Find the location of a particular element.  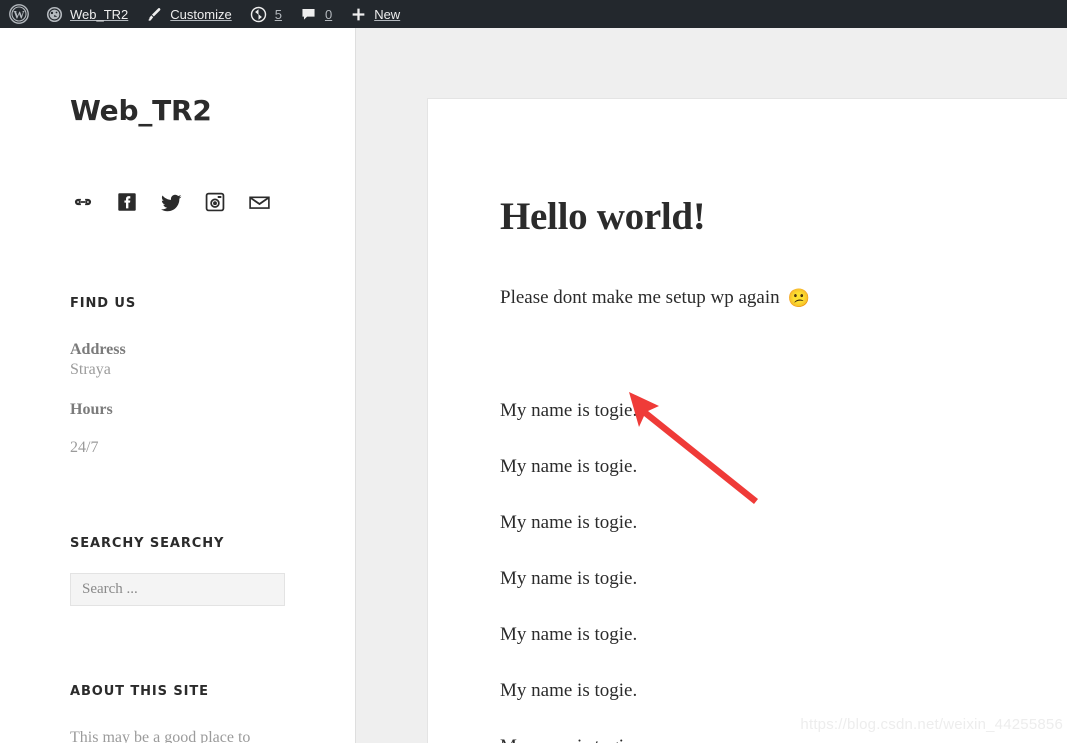

social-link-instagram is located at coordinates (215, 202).